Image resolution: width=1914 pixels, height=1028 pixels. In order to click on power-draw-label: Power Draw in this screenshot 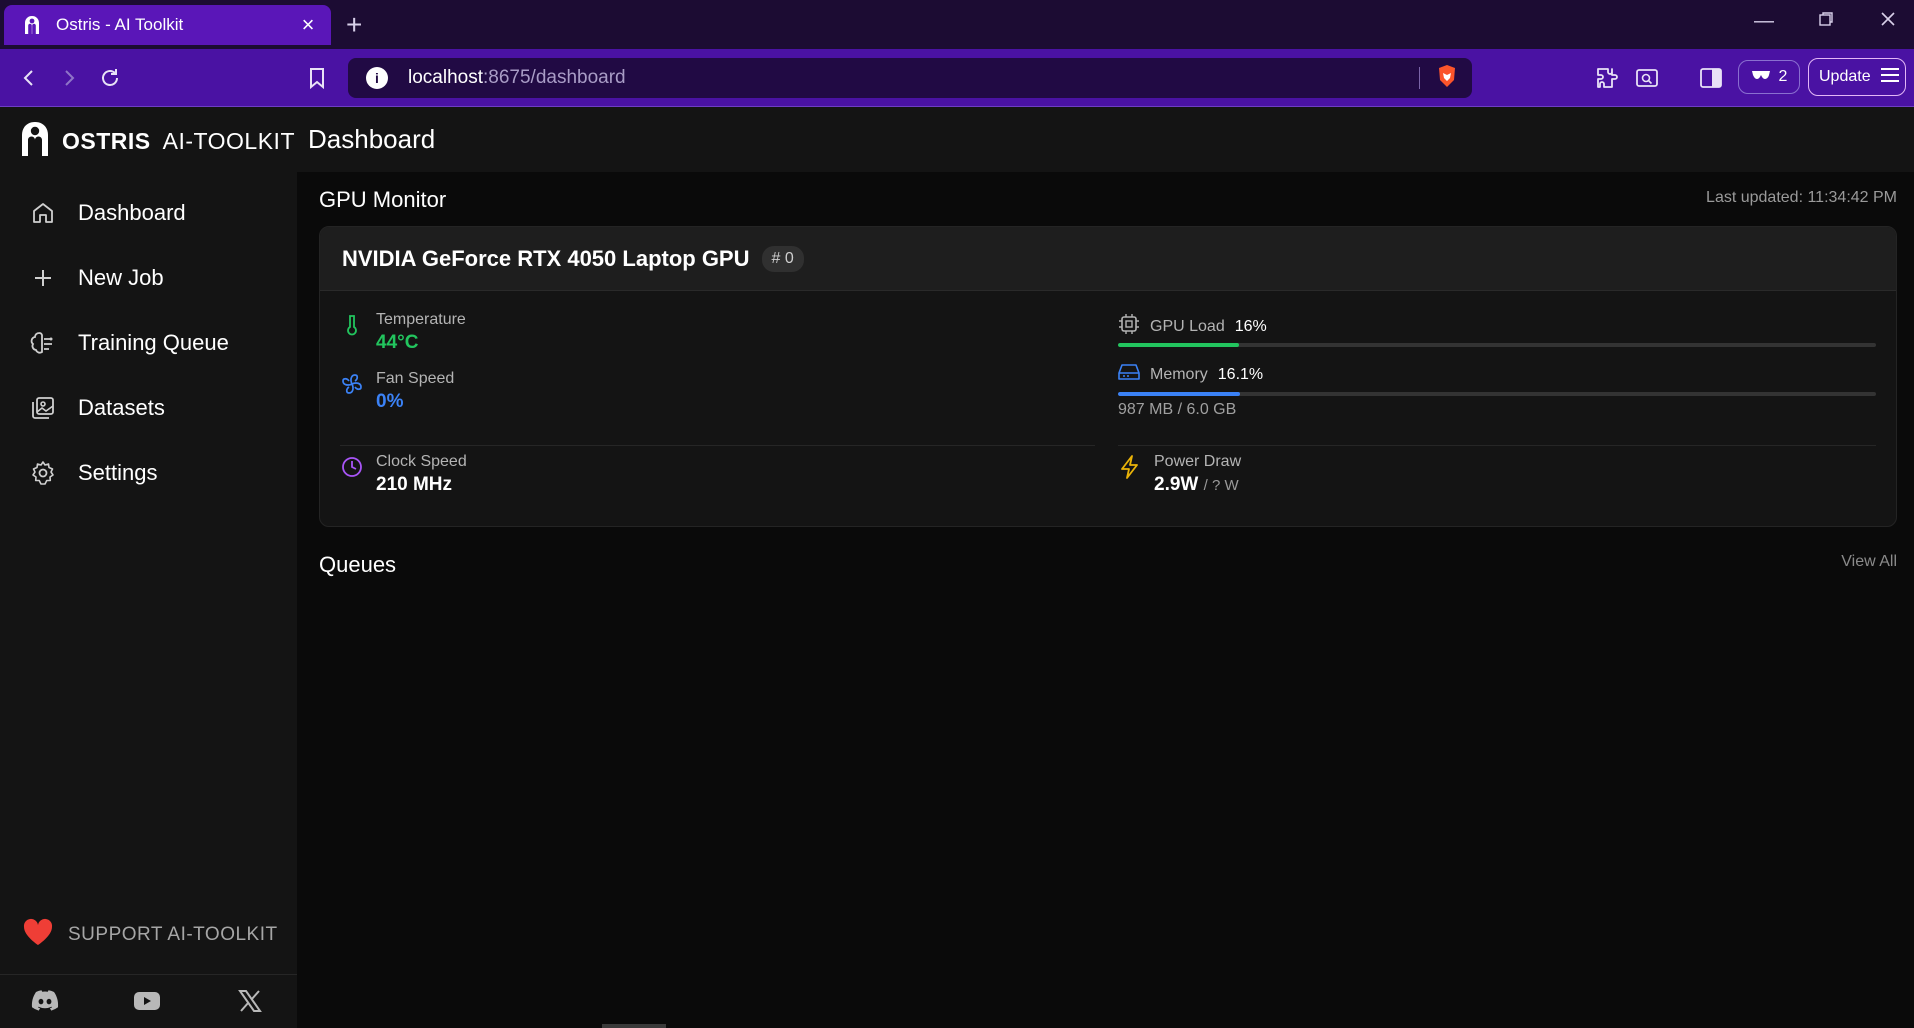, I will do `click(1198, 461)`.